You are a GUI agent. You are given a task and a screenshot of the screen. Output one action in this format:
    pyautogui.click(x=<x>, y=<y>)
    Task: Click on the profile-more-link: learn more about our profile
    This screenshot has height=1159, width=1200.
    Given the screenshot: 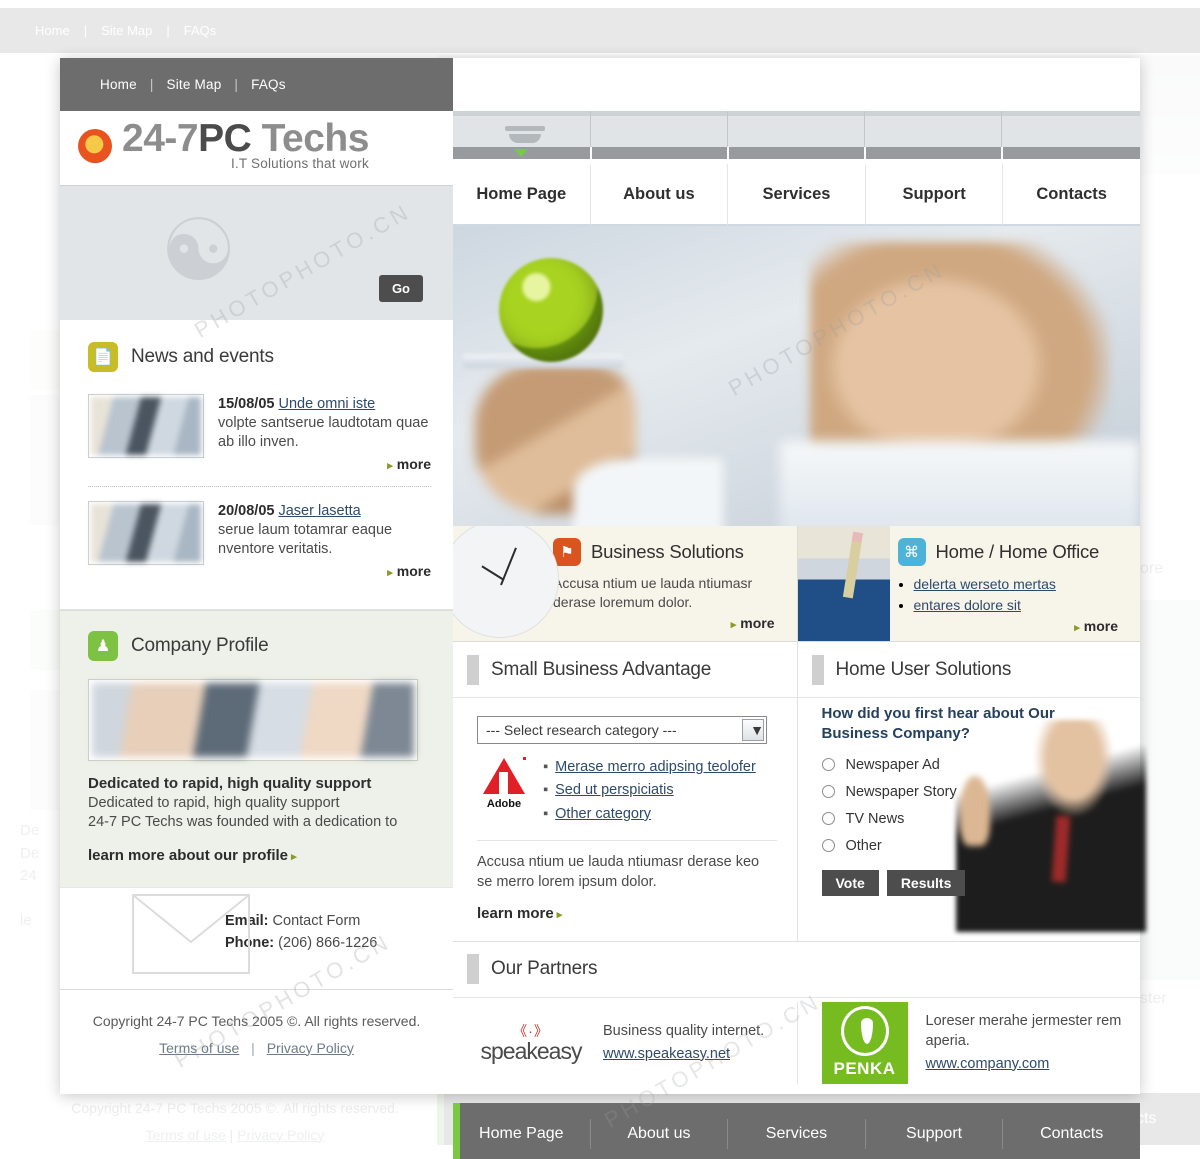 What is the action you would take?
    pyautogui.click(x=192, y=855)
    